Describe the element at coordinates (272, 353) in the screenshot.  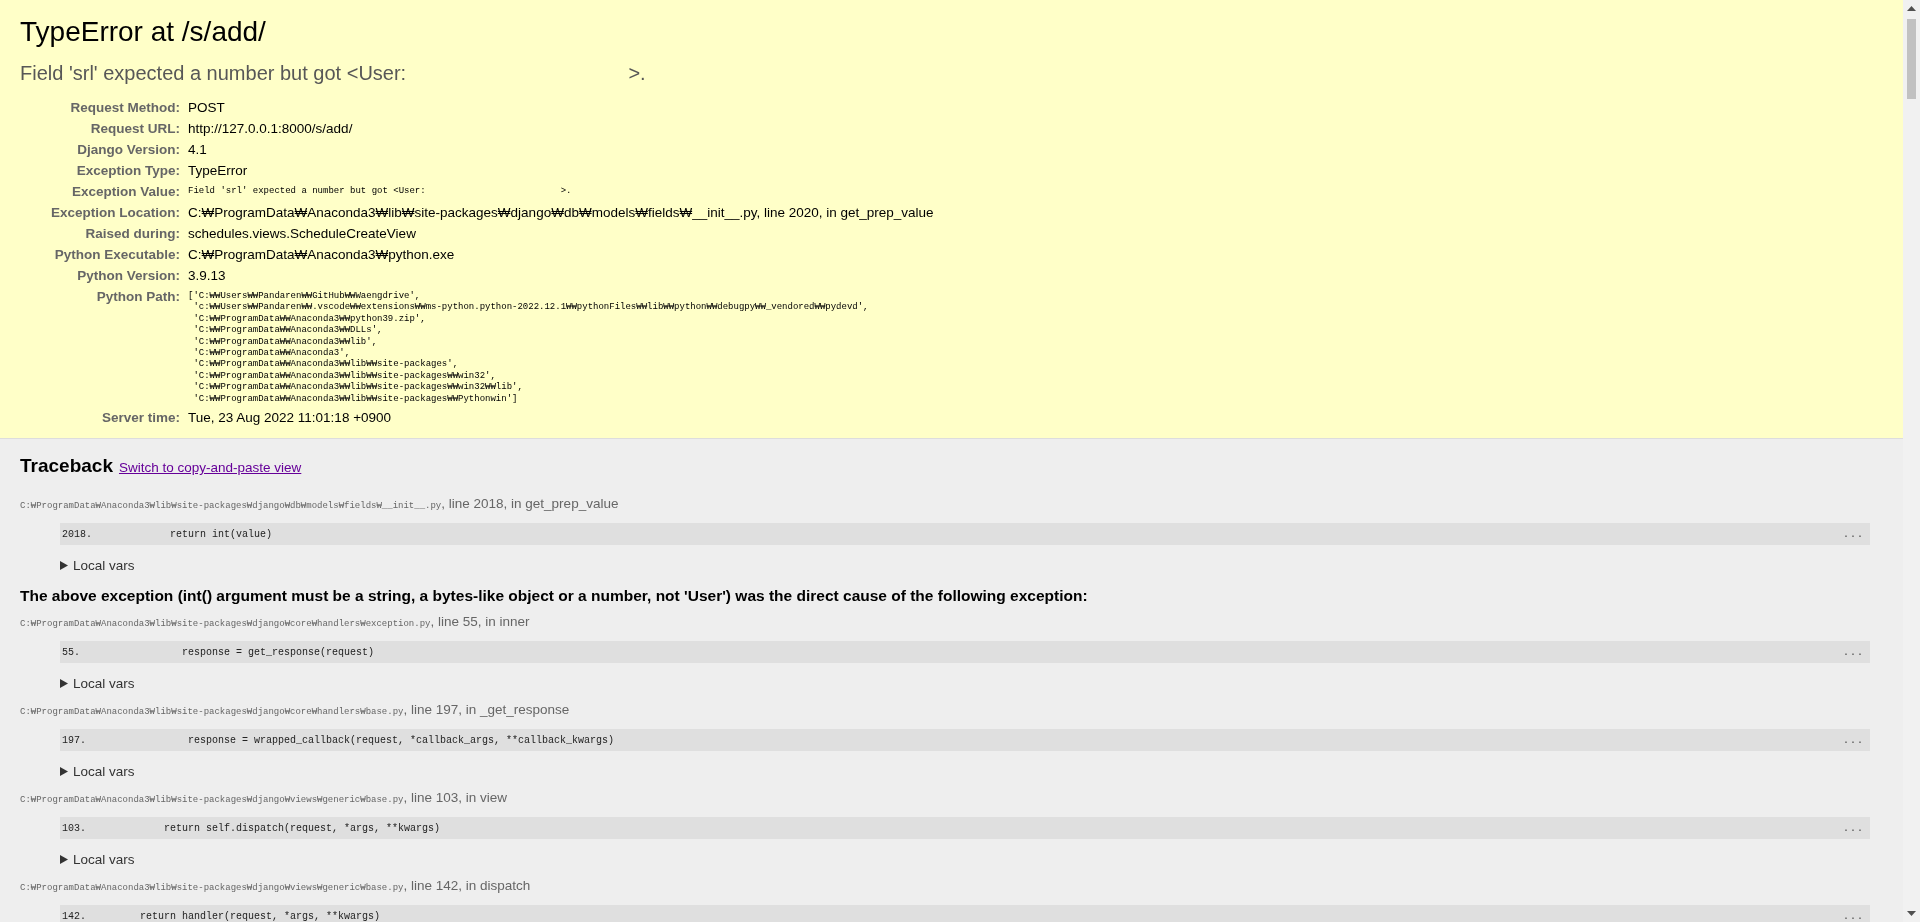
I see `path-line: 'C:₩₩ProgramData₩₩Anaconda3',` at that location.